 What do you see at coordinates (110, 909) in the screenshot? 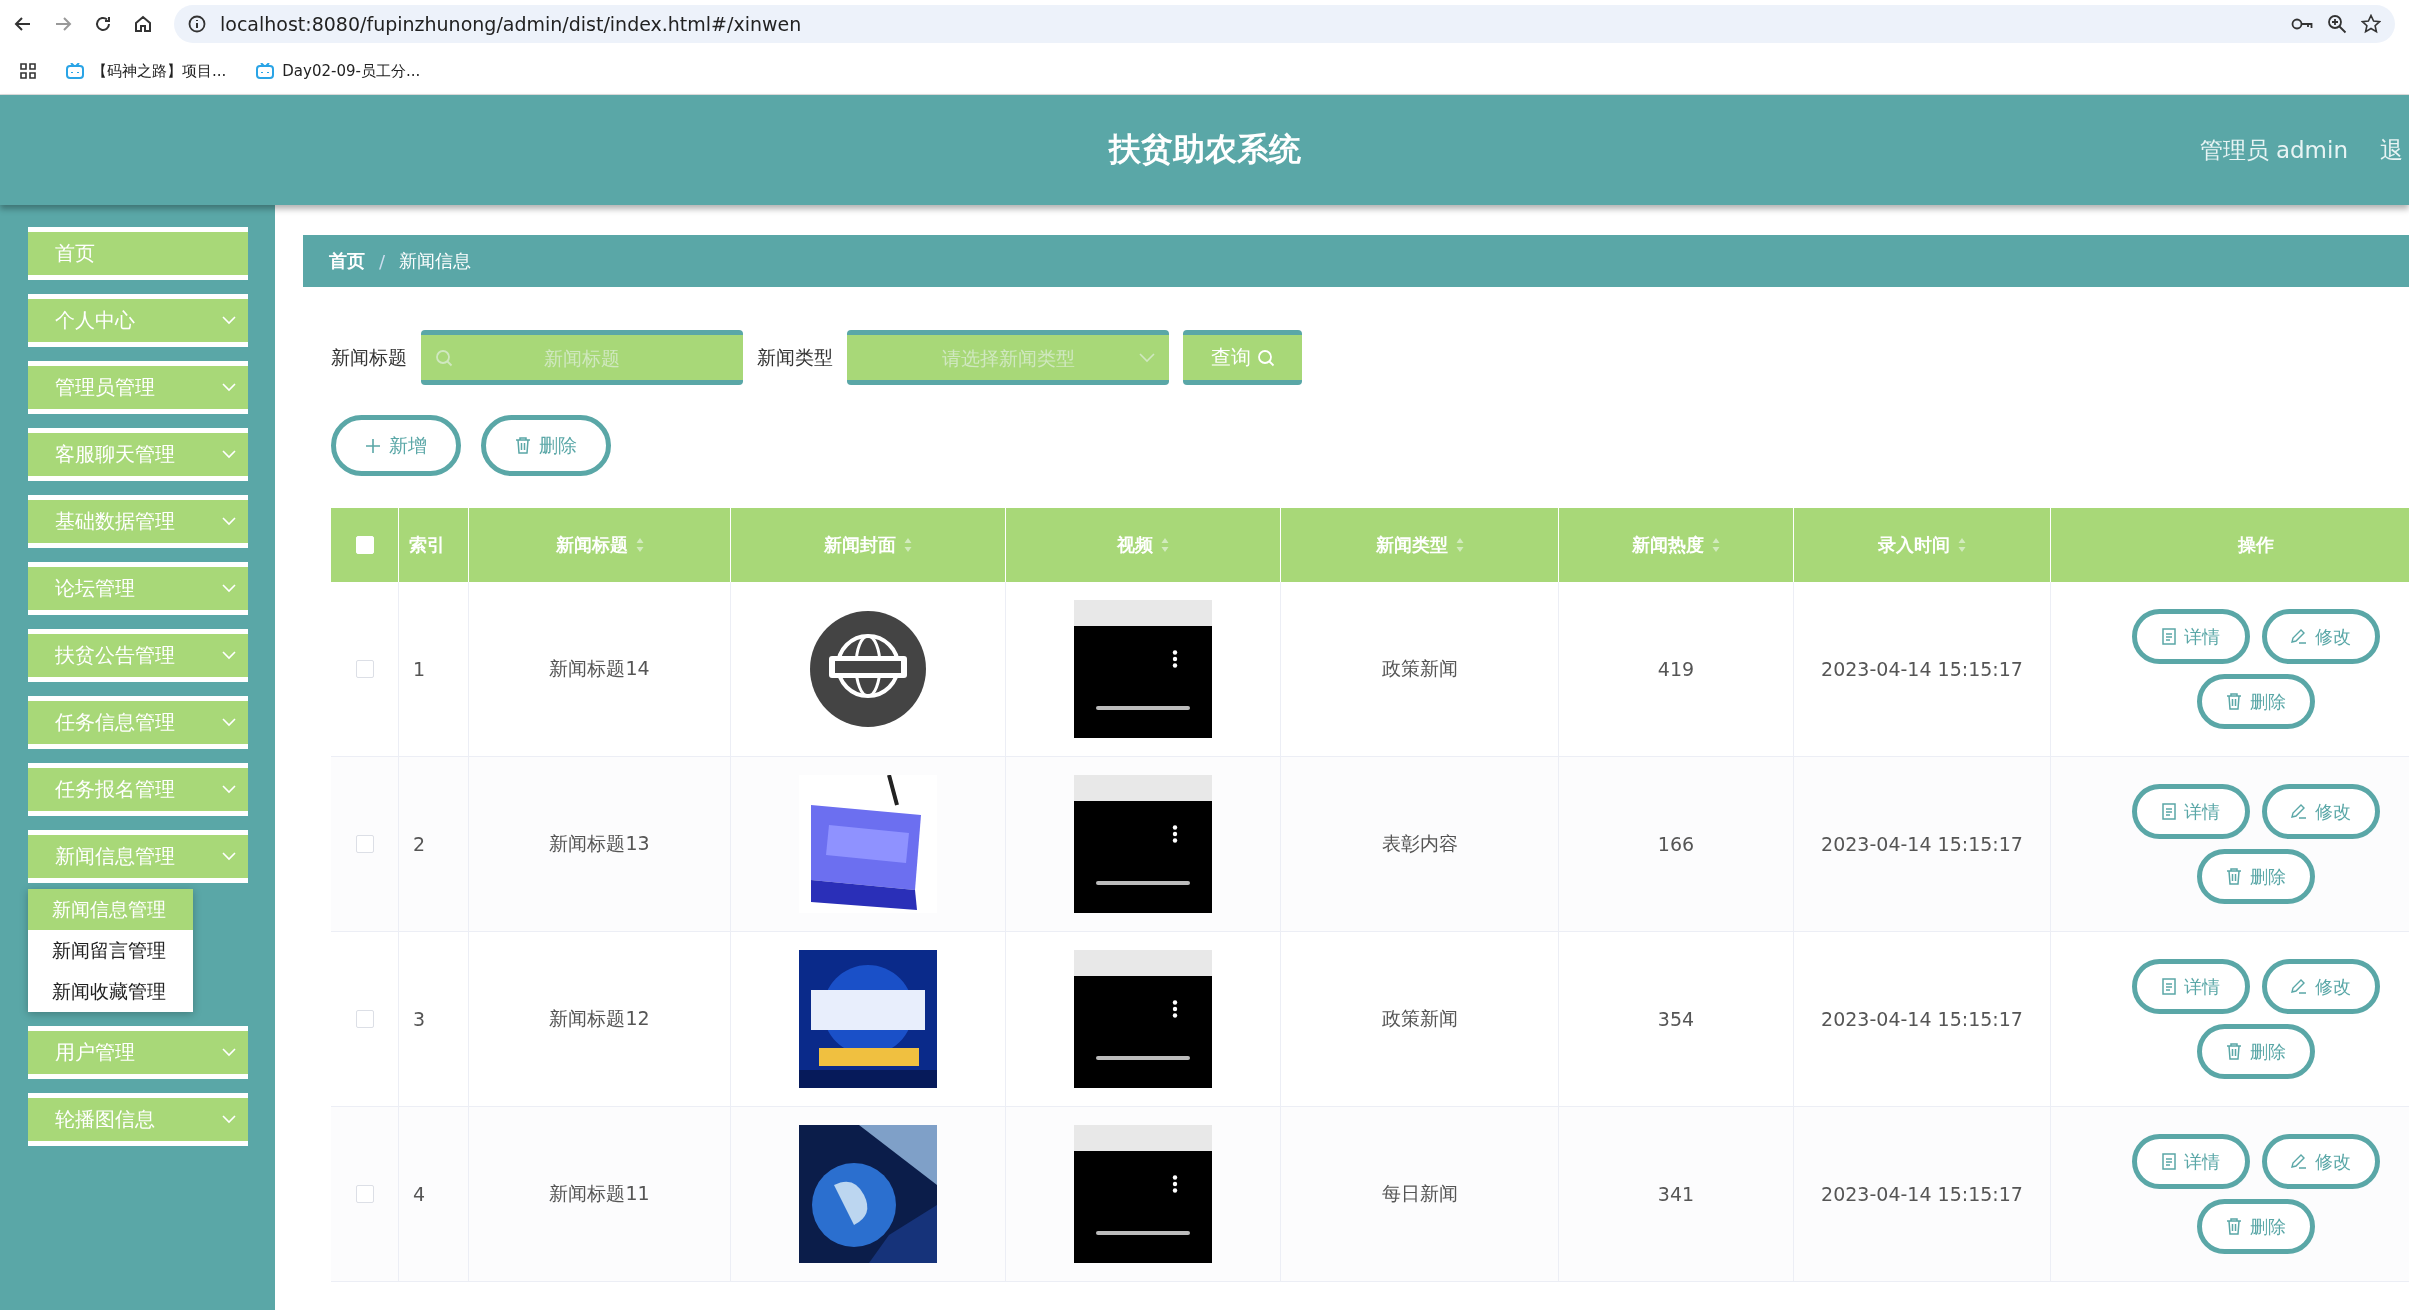
I see `submenu-item: 新闻信息管理` at bounding box center [110, 909].